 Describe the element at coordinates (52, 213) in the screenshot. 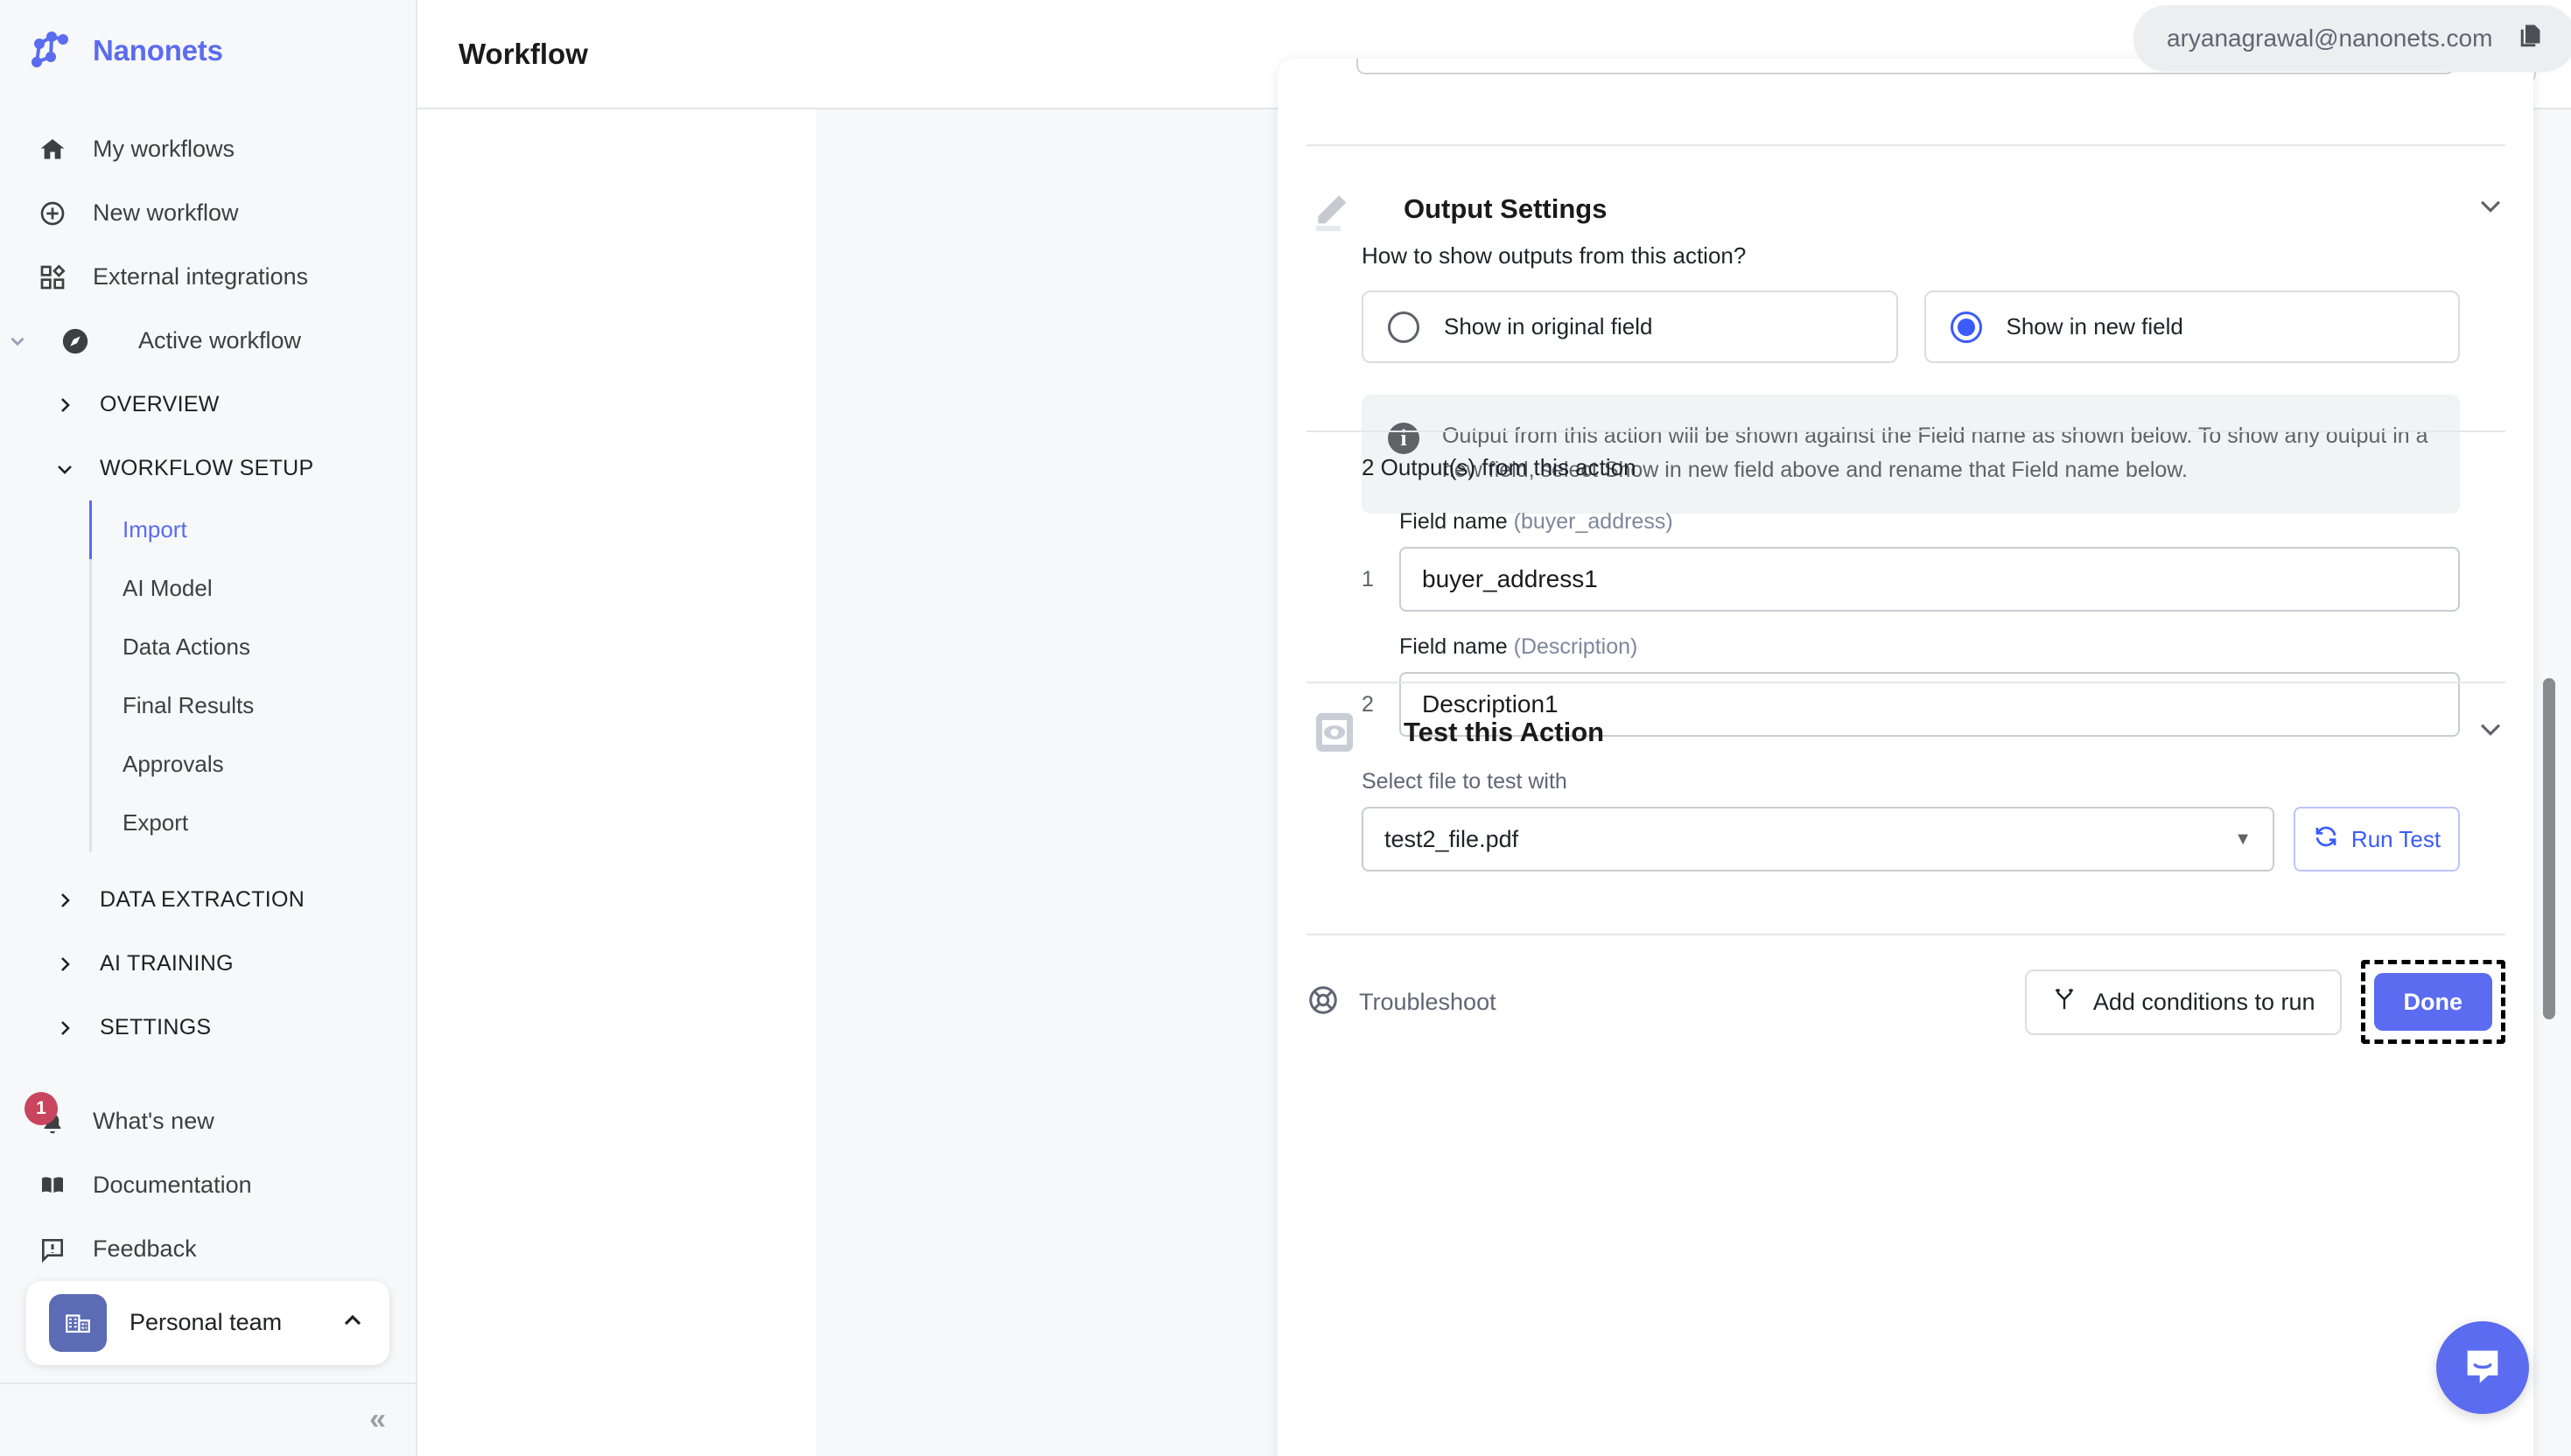

I see `plus-circle-icon` at that location.